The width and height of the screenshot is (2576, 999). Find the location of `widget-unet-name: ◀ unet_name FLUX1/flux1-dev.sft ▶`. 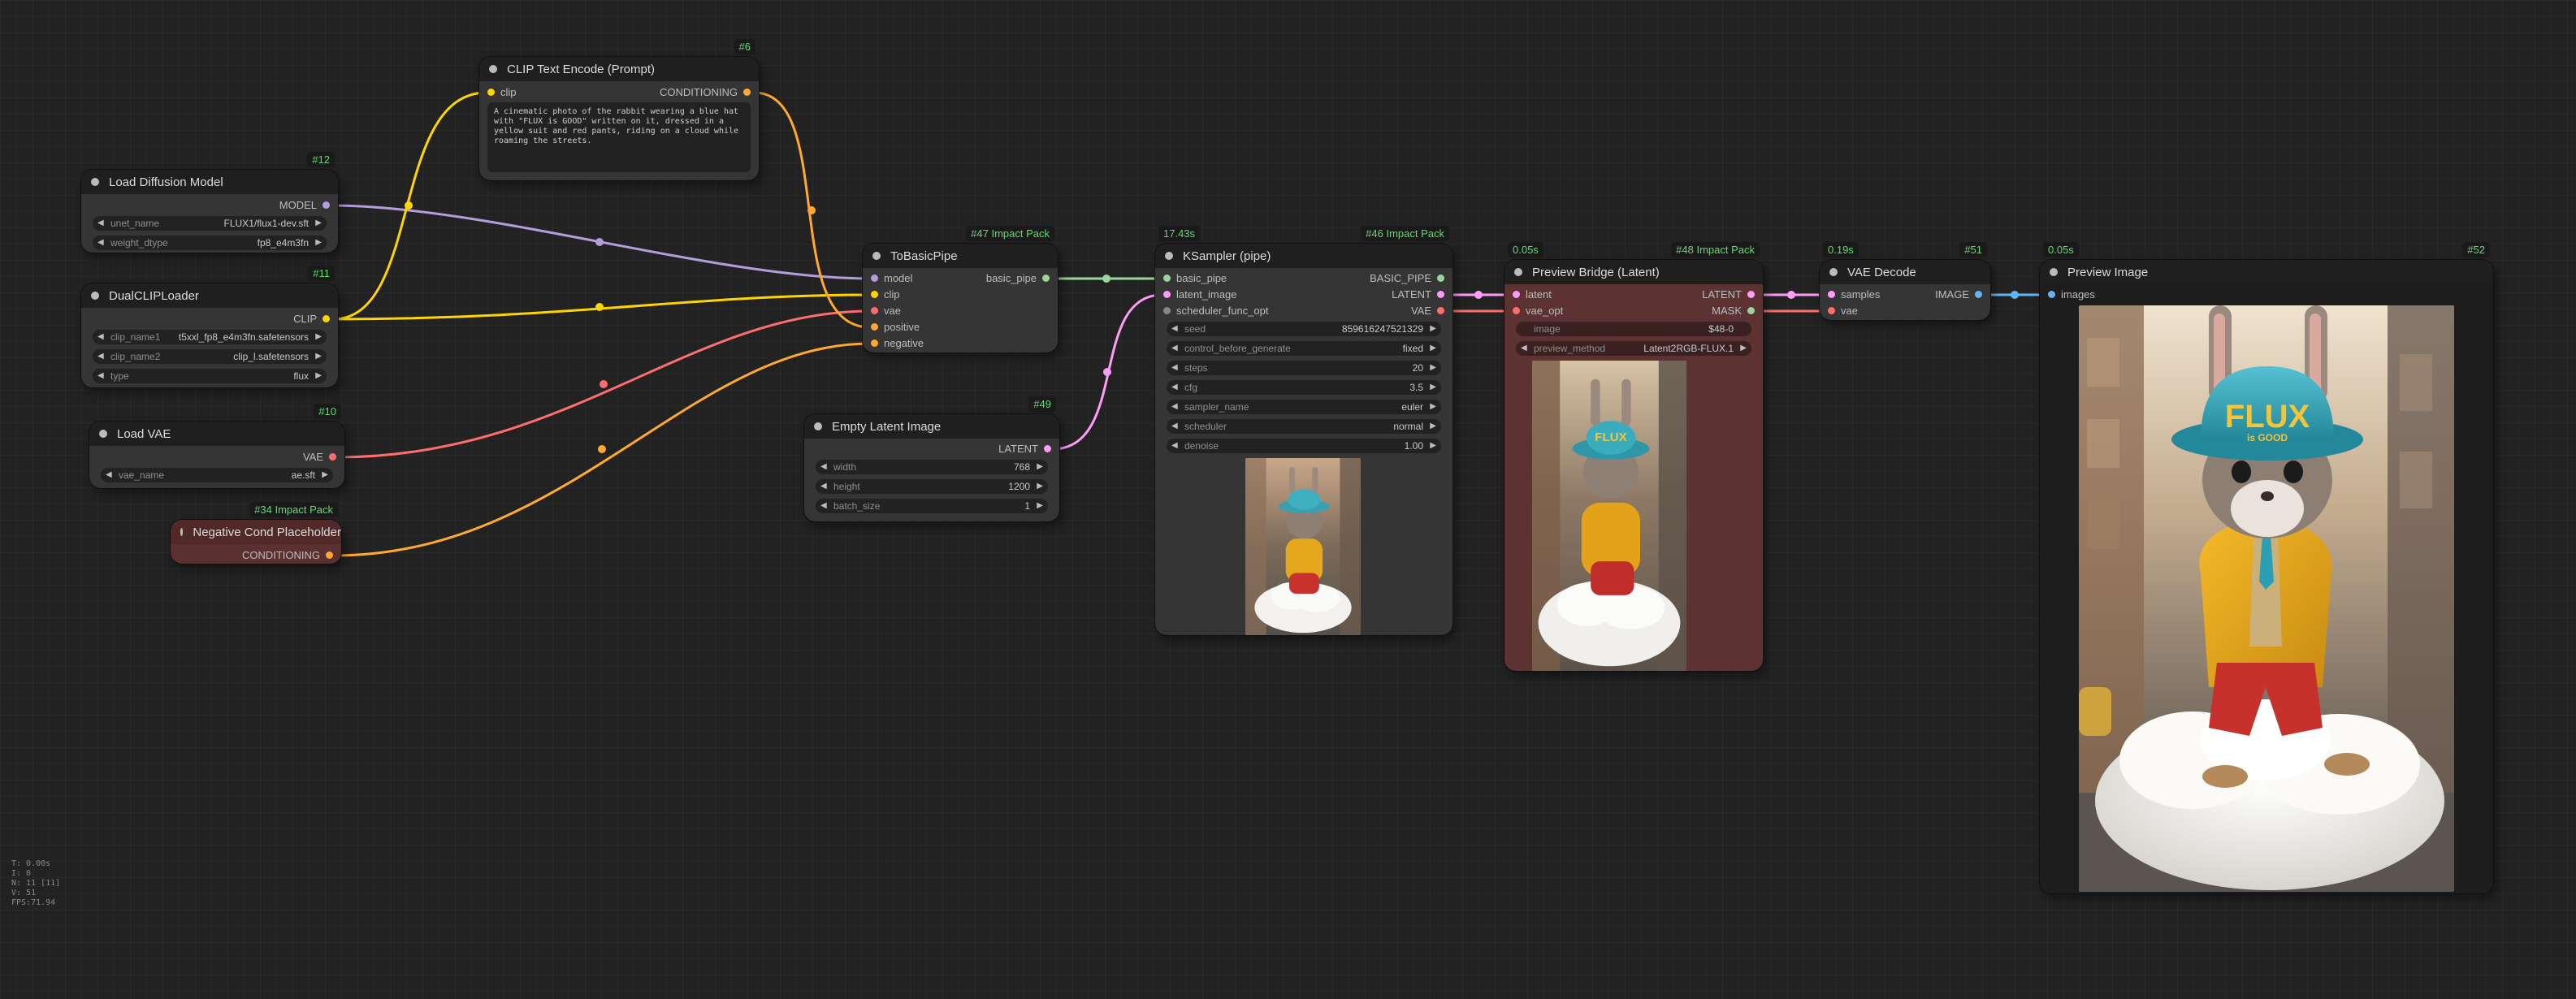

widget-unet-name: ◀ unet_name FLUX1/flux1-dev.sft ▶ is located at coordinates (210, 223).